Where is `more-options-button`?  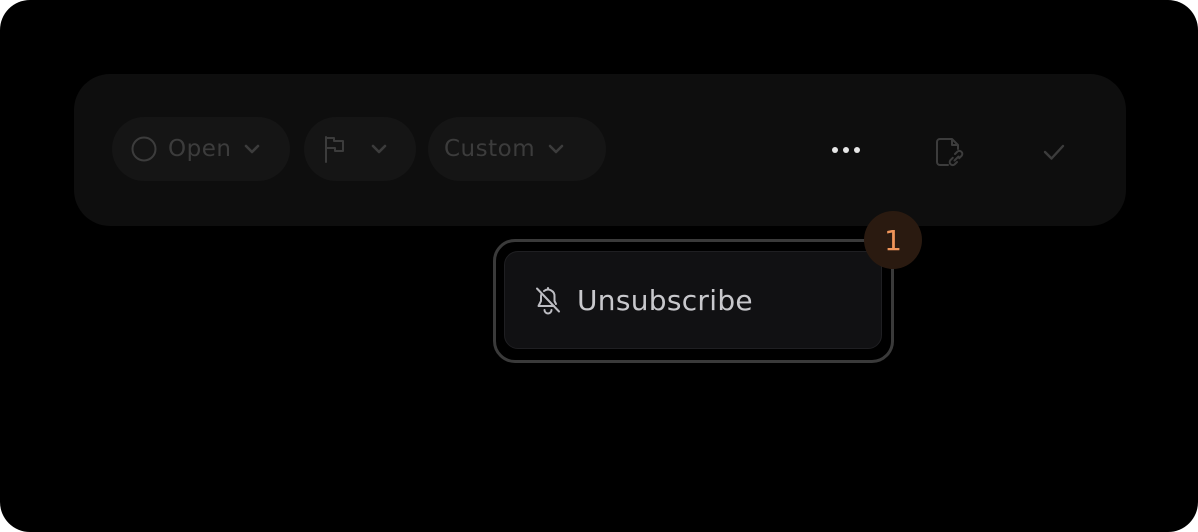 more-options-button is located at coordinates (846, 150).